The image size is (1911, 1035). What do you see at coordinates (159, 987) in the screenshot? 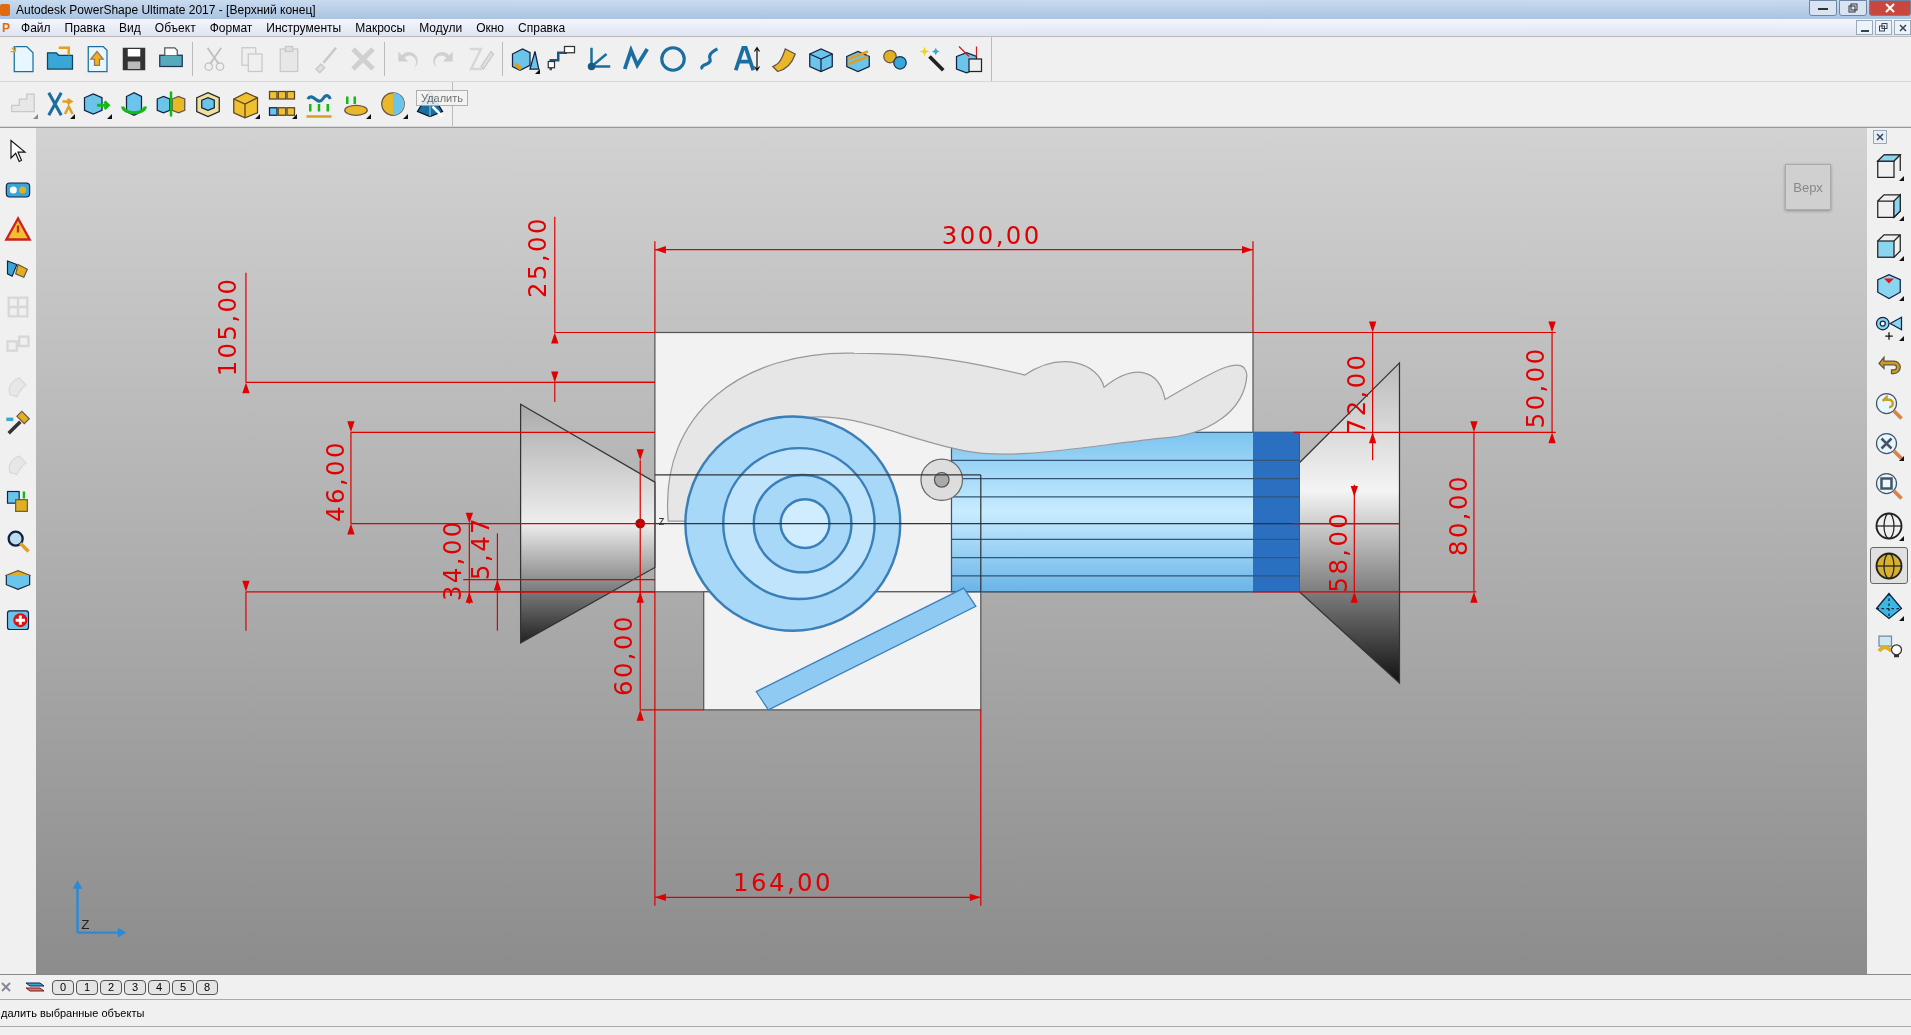
I see `layer-button: 4` at bounding box center [159, 987].